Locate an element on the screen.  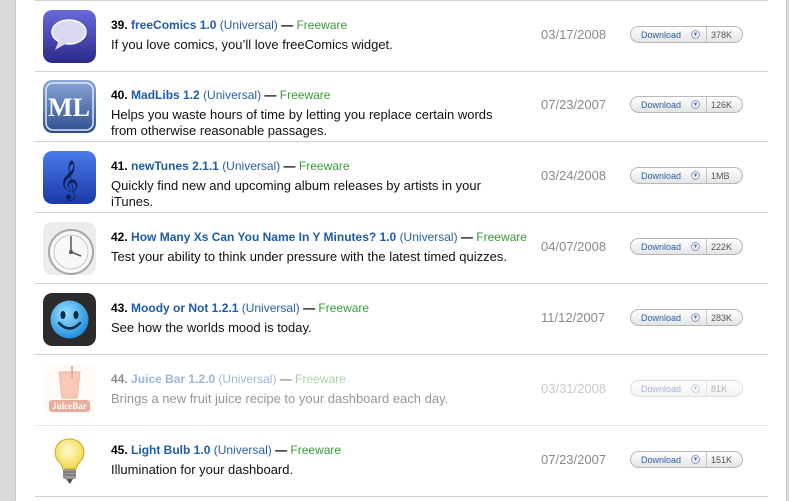
item-name-link: Juice Bar 1.2.0 is located at coordinates (173, 379).